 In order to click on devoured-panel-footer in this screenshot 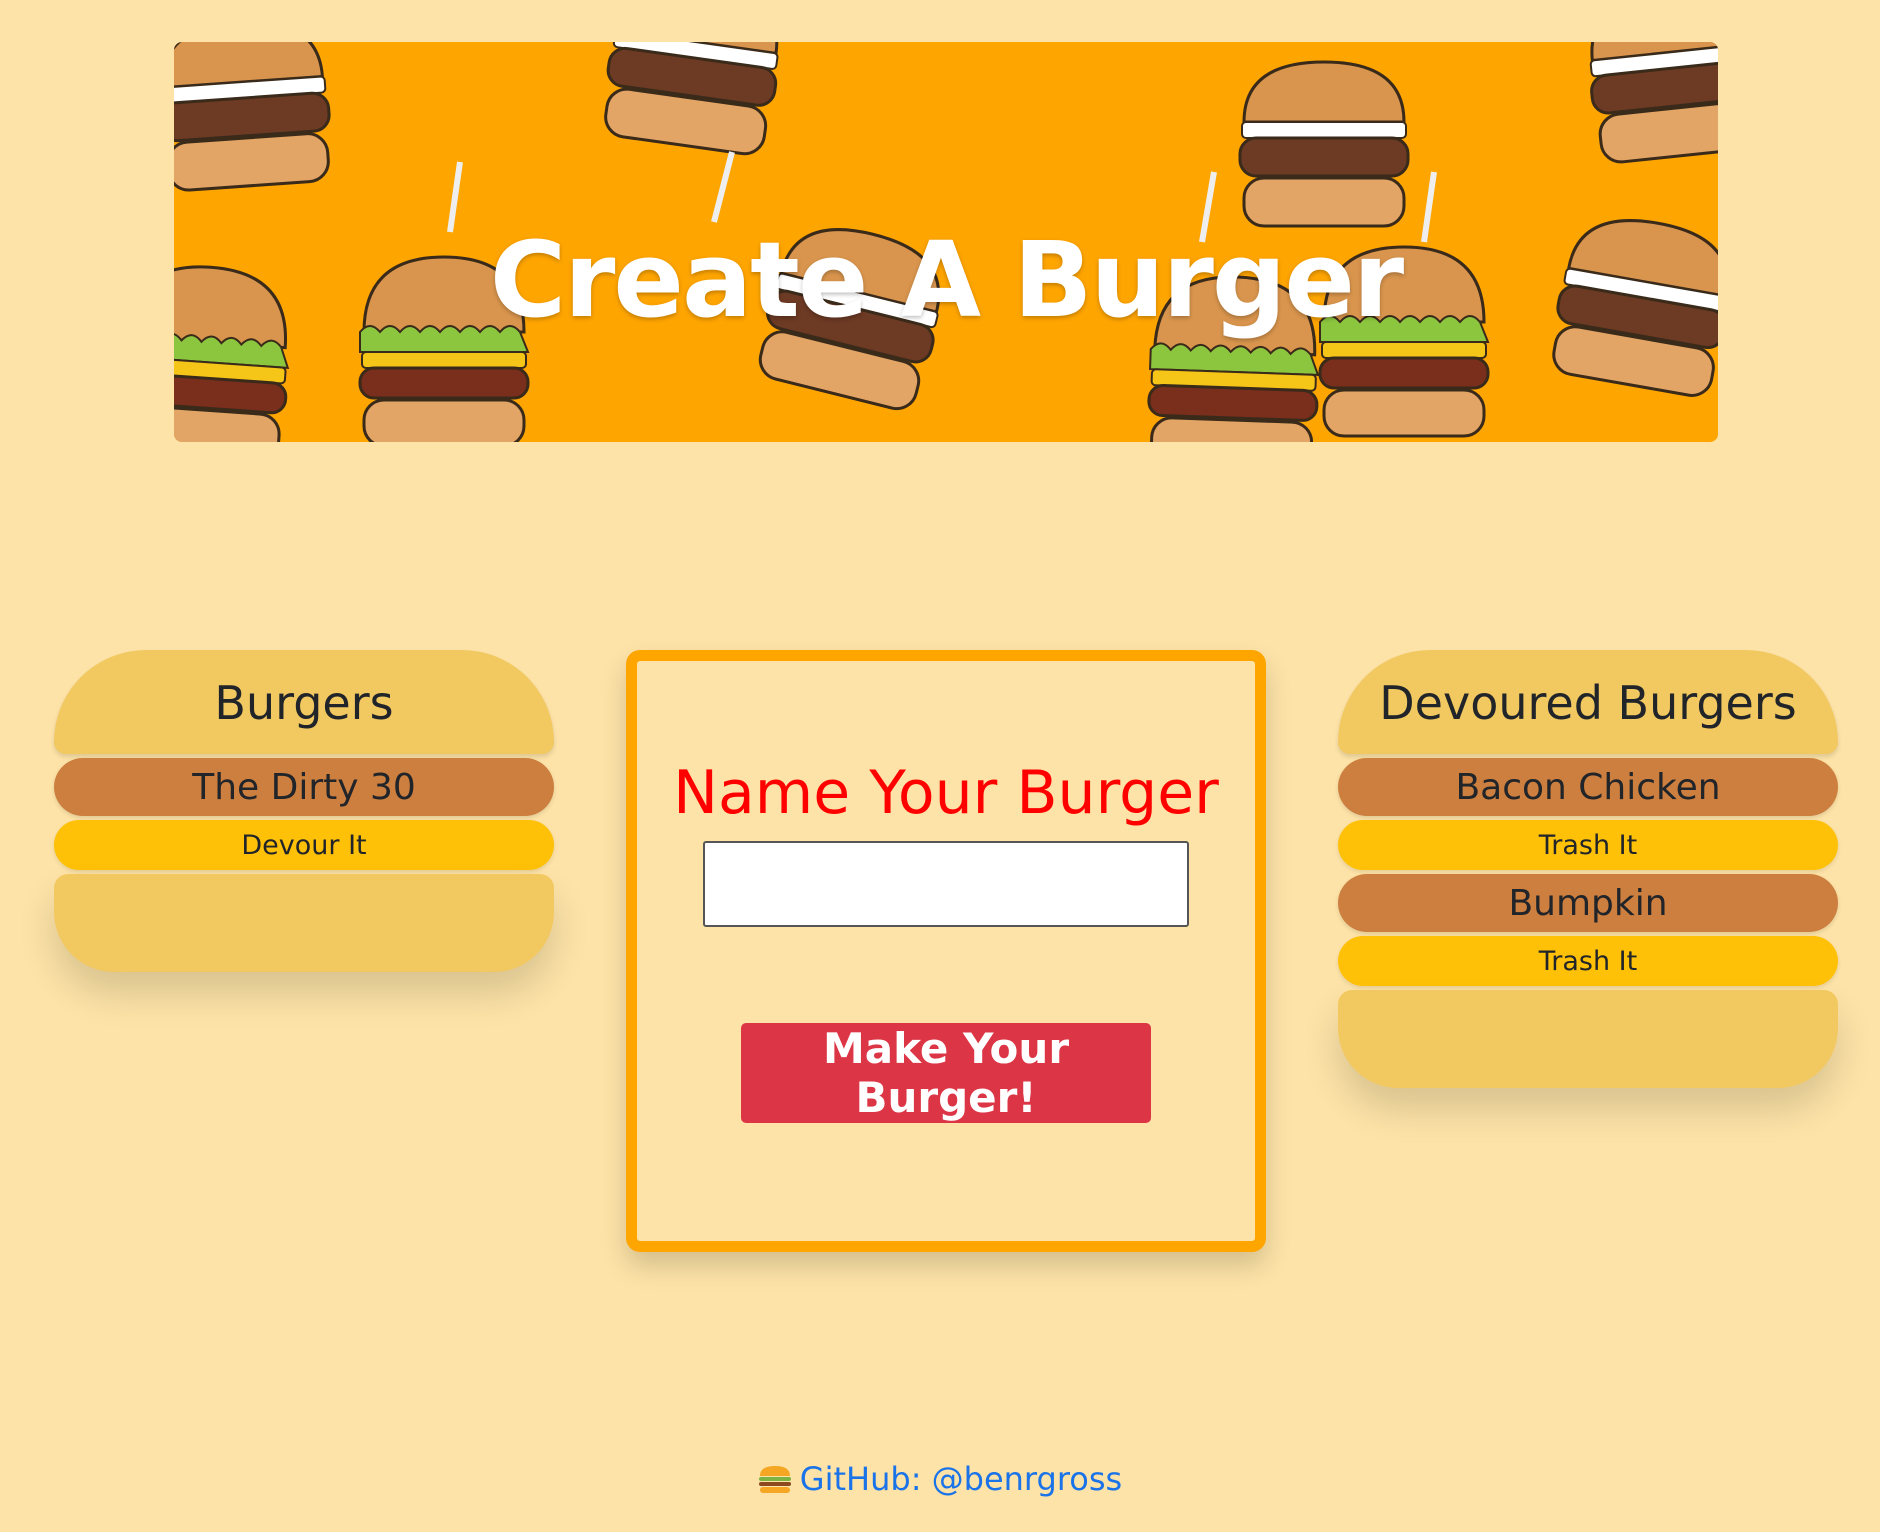, I will do `click(1588, 1039)`.